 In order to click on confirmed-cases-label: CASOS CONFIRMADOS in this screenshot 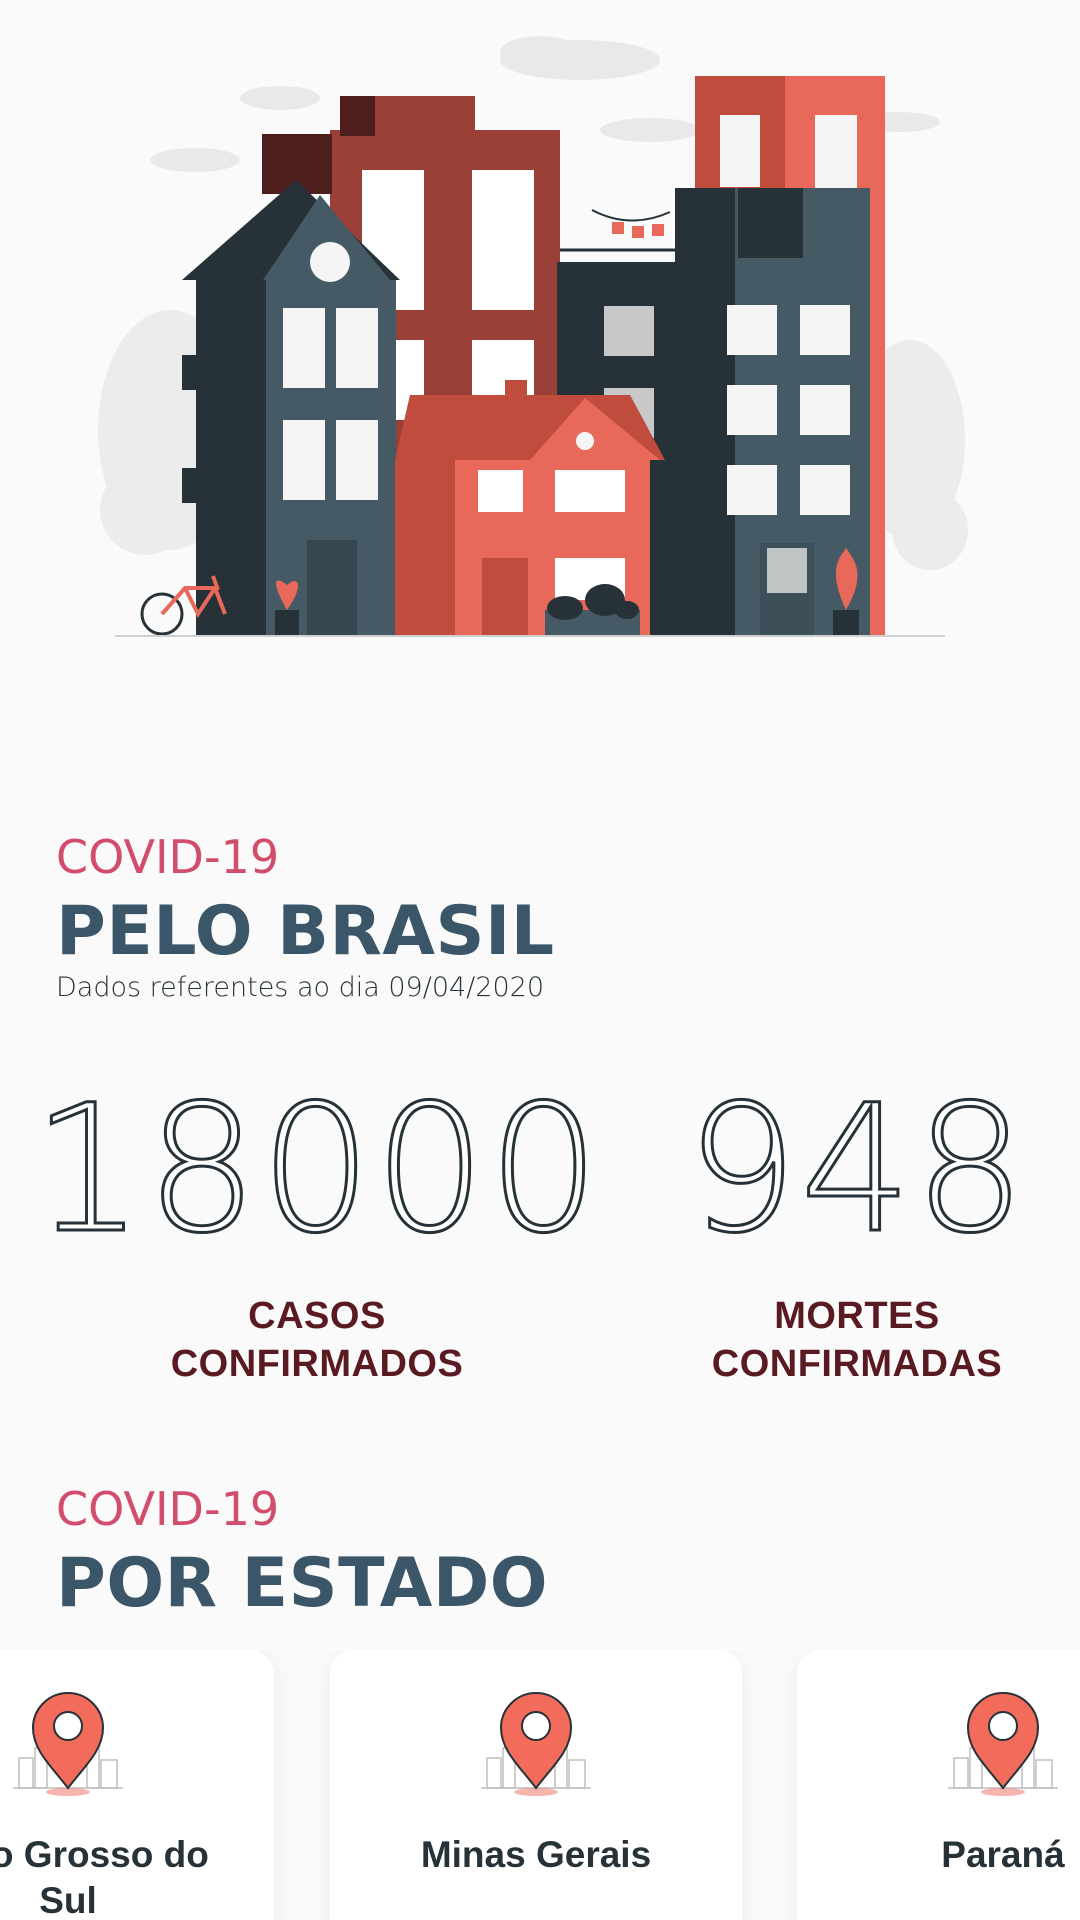, I will do `click(317, 1340)`.